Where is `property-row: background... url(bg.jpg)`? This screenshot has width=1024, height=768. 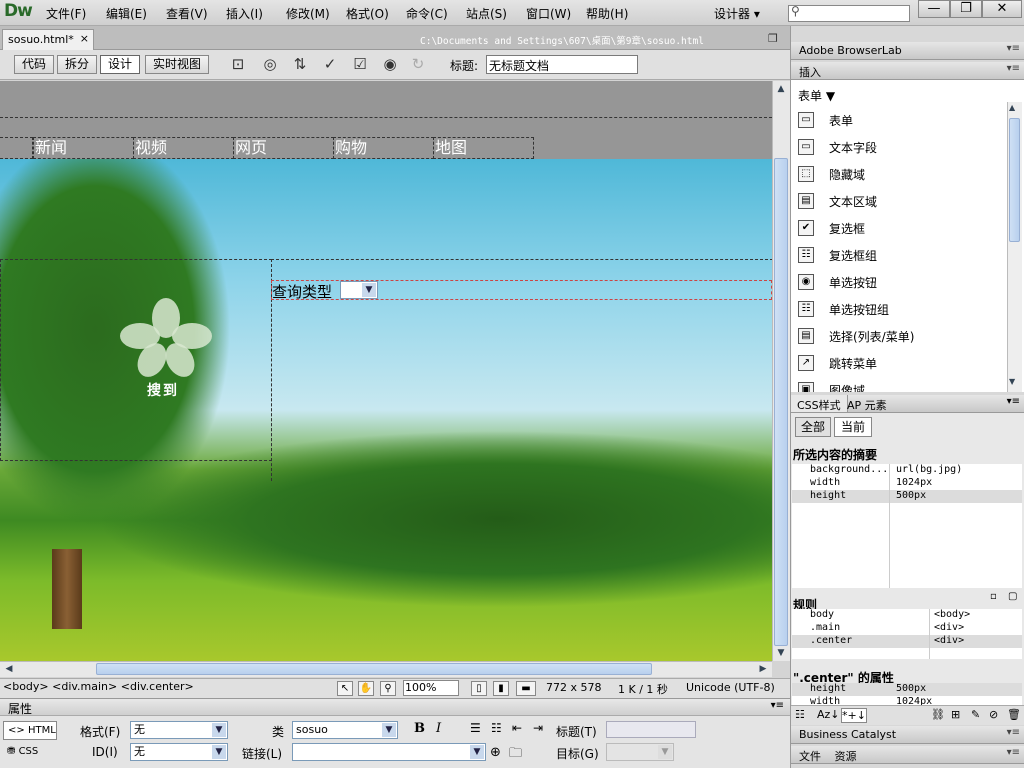
property-row: background... url(bg.jpg) is located at coordinates (907, 470).